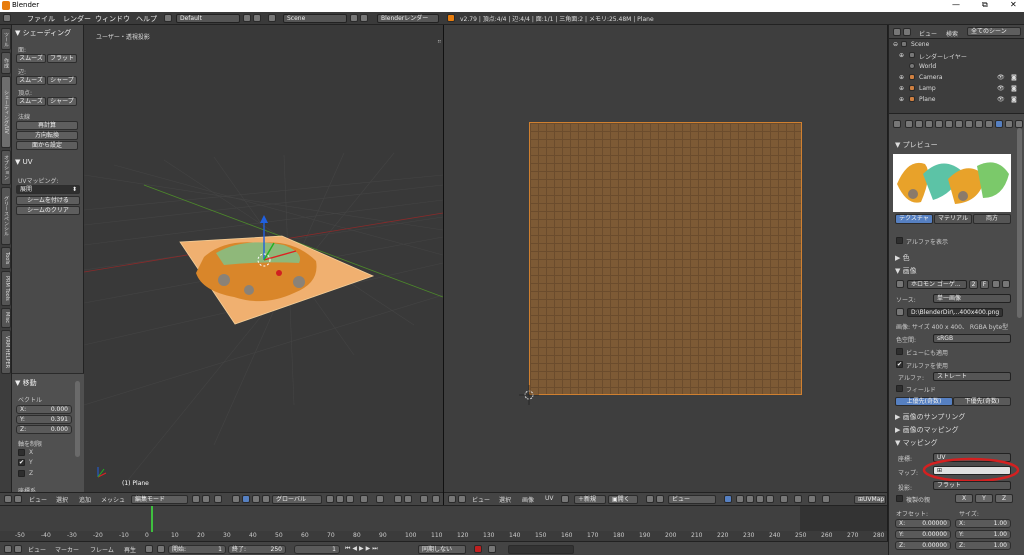  What do you see at coordinates (443, 518) in the screenshot?
I see `timeline-track` at bounding box center [443, 518].